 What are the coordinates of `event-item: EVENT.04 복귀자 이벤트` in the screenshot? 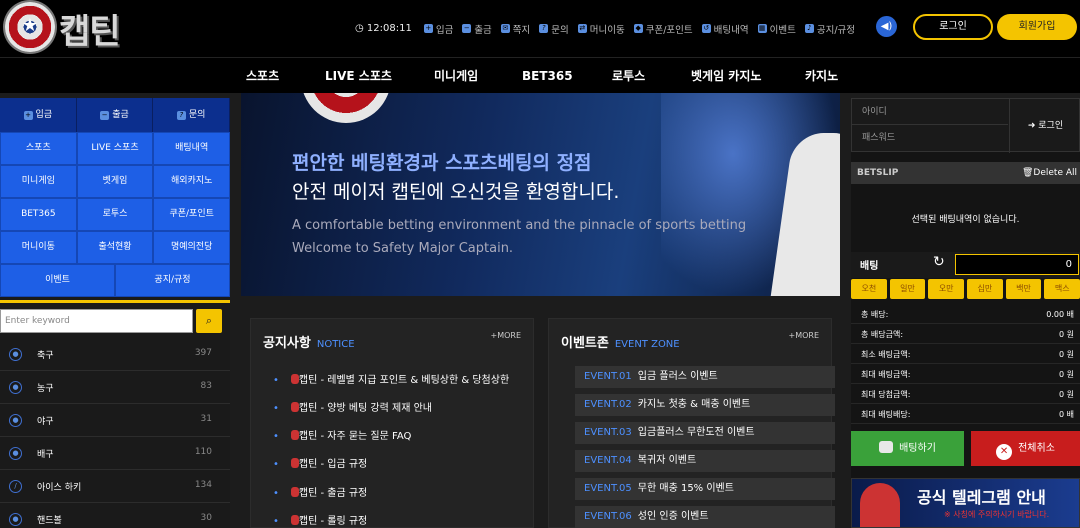 It's located at (705, 461).